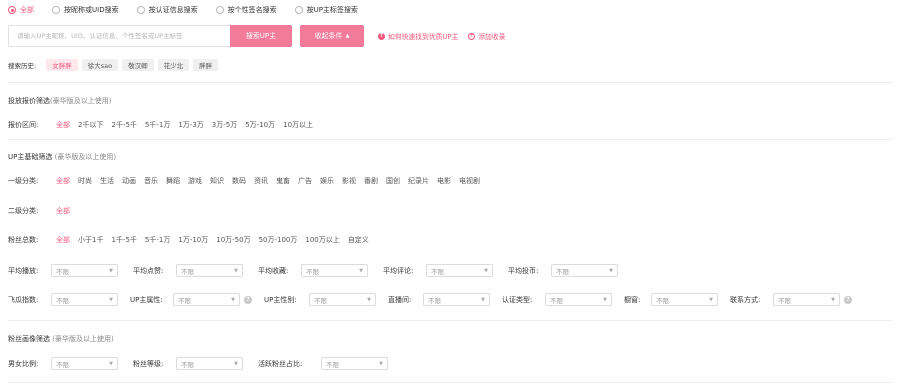  I want to click on filter-option: 时尚, so click(85, 181).